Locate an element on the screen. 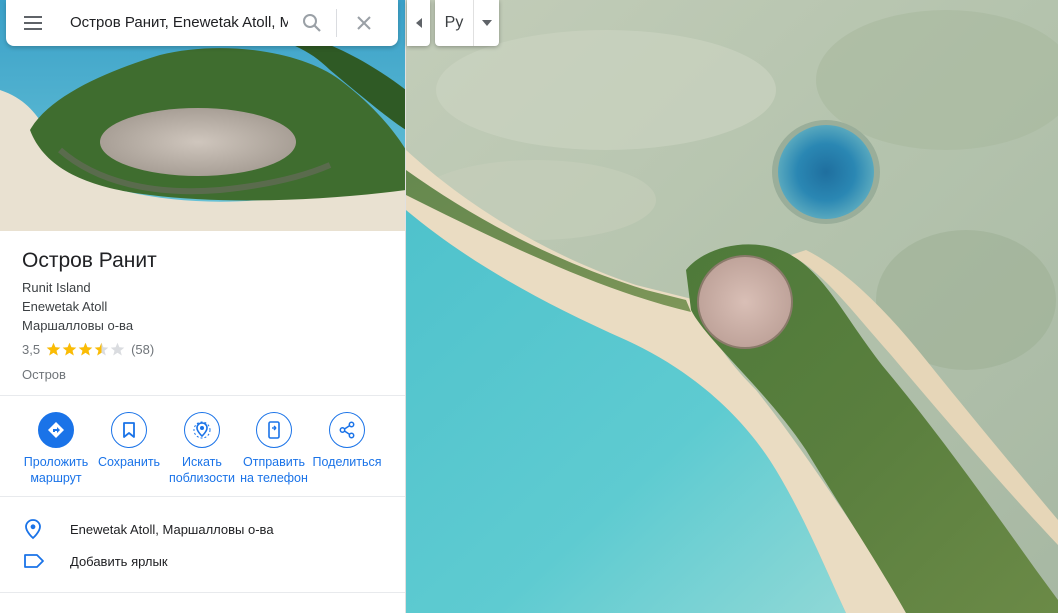 The image size is (1058, 613). rating-stars is located at coordinates (85, 349).